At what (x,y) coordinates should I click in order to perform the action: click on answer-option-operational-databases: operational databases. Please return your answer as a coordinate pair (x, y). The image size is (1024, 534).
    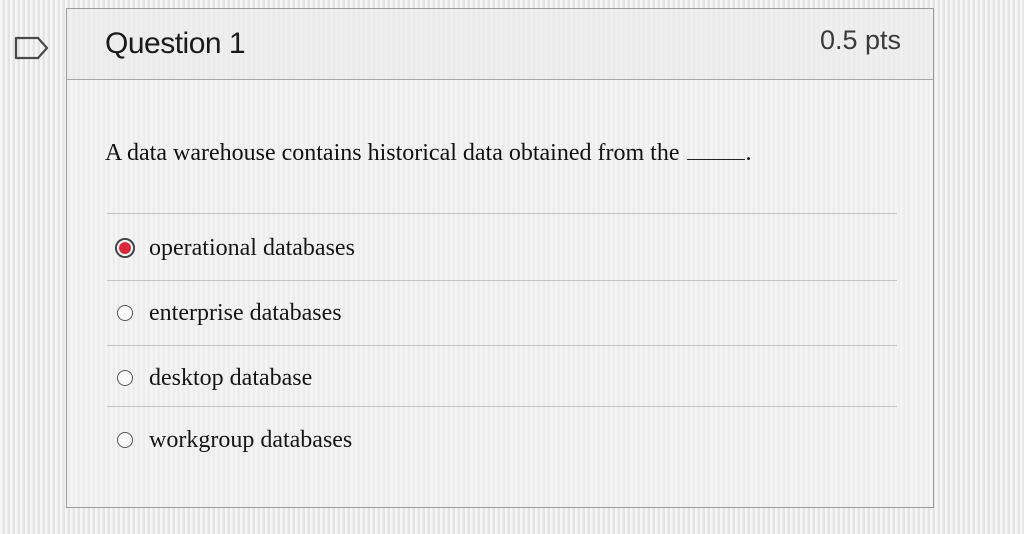
    Looking at the image, I should click on (235, 248).